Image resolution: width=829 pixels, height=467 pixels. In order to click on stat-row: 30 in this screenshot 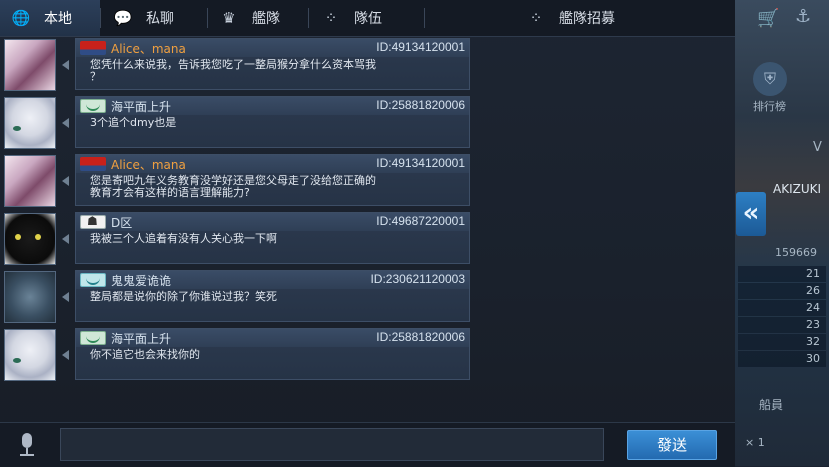, I will do `click(782, 359)`.